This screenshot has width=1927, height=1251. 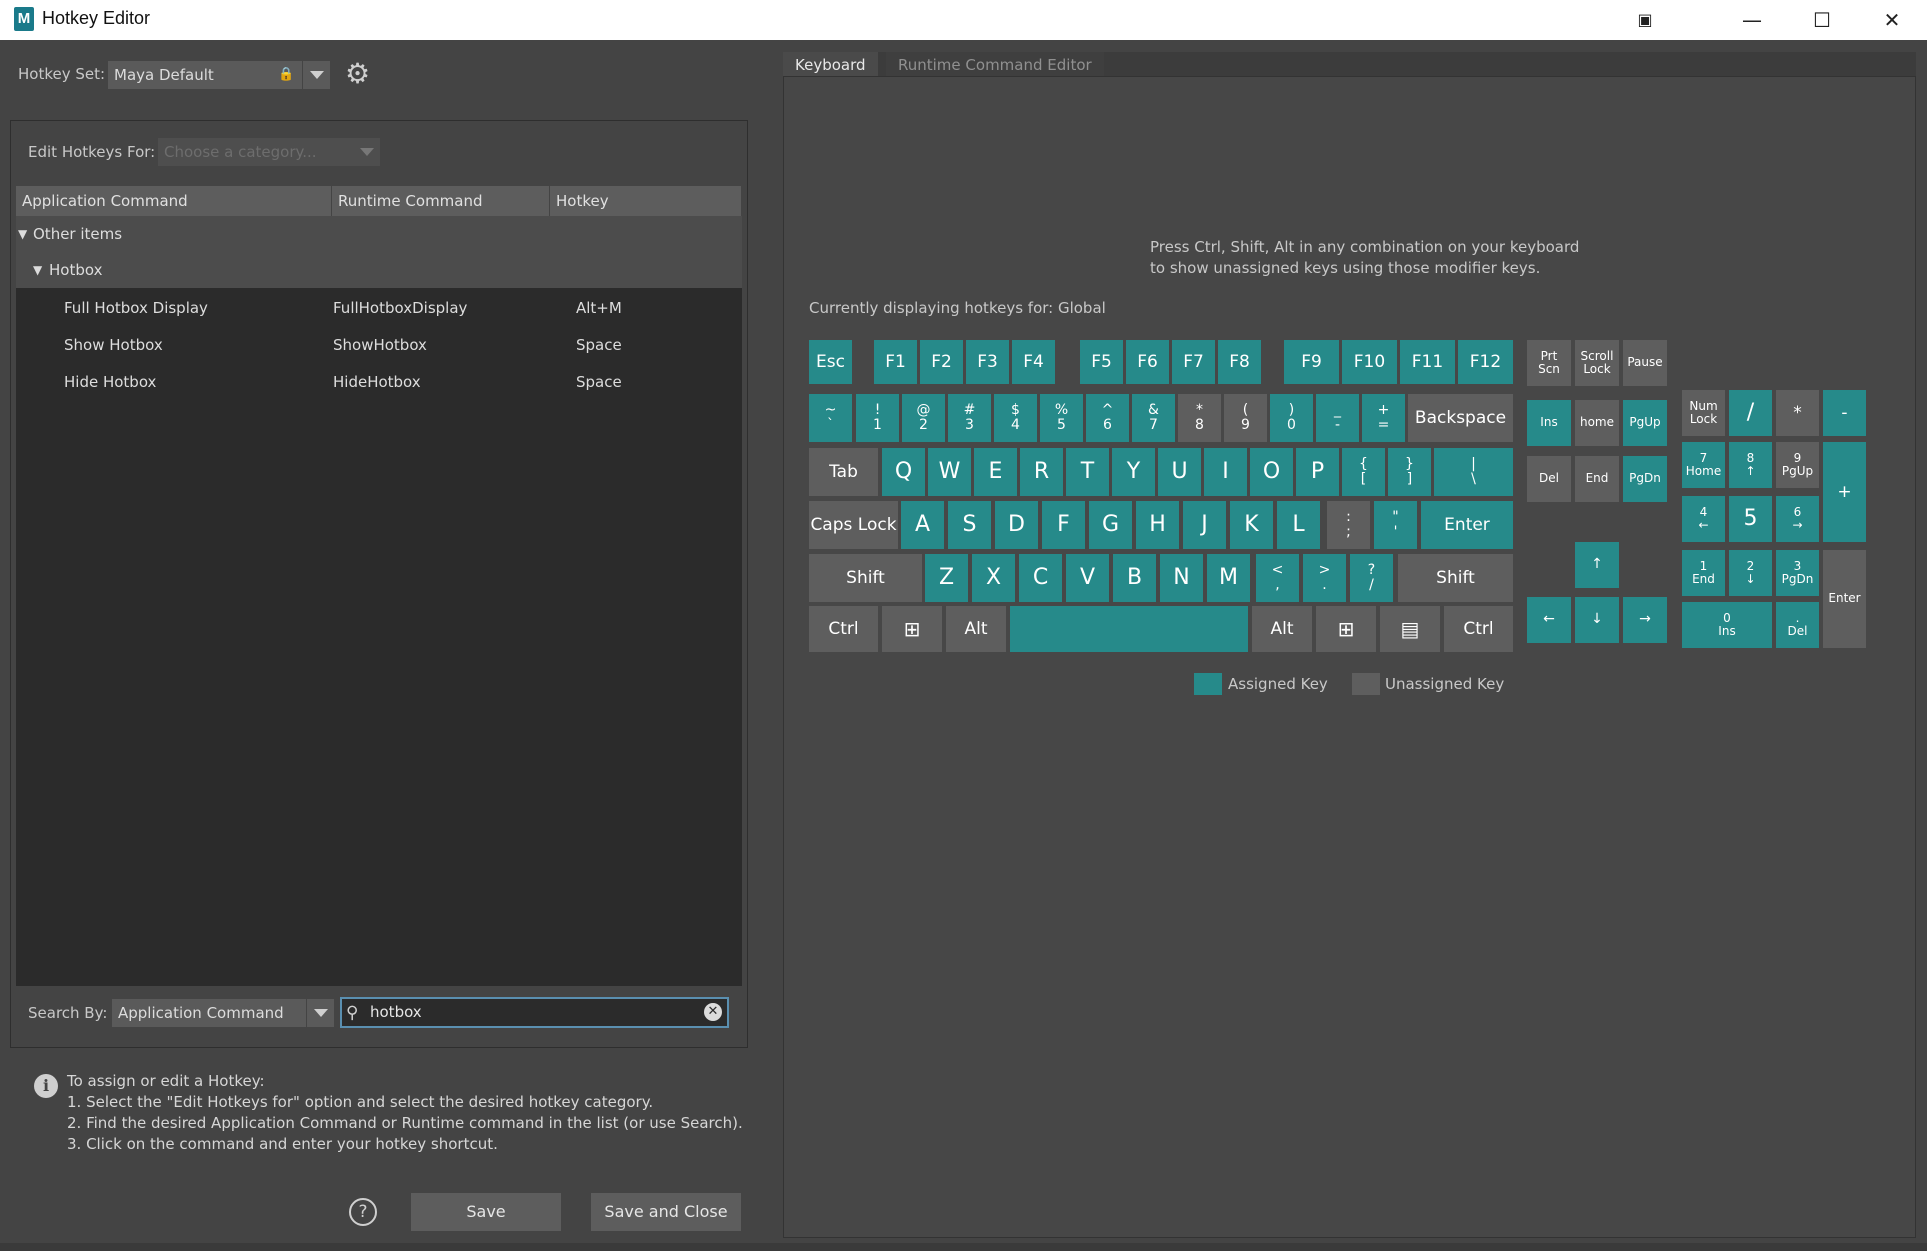 What do you see at coordinates (1645, 363) in the screenshot?
I see `key-pause: Pause` at bounding box center [1645, 363].